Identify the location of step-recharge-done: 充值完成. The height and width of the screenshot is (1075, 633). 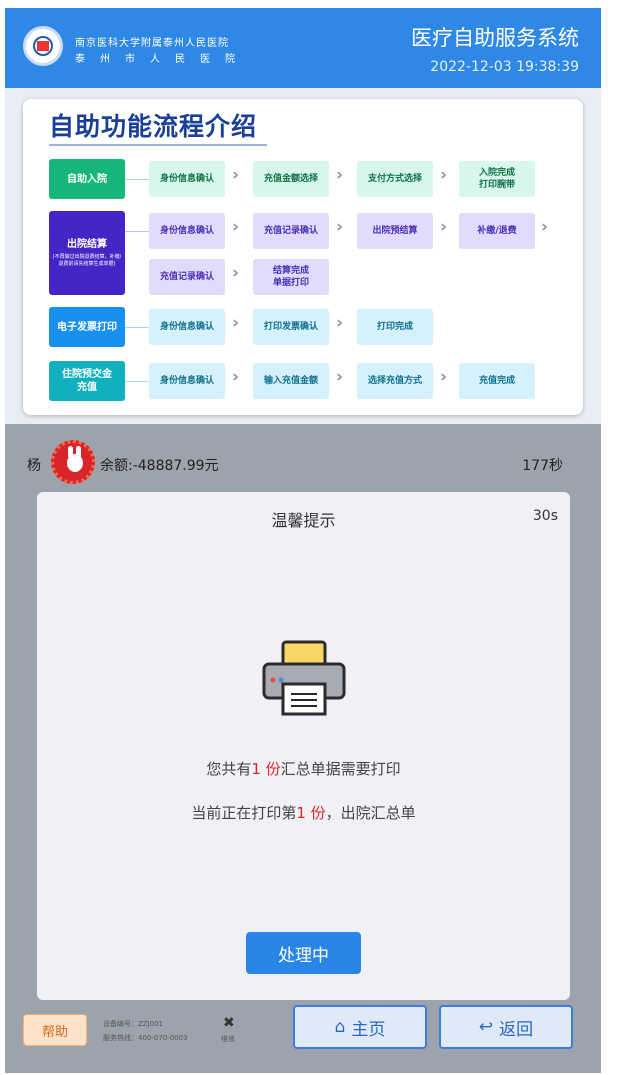
(497, 381).